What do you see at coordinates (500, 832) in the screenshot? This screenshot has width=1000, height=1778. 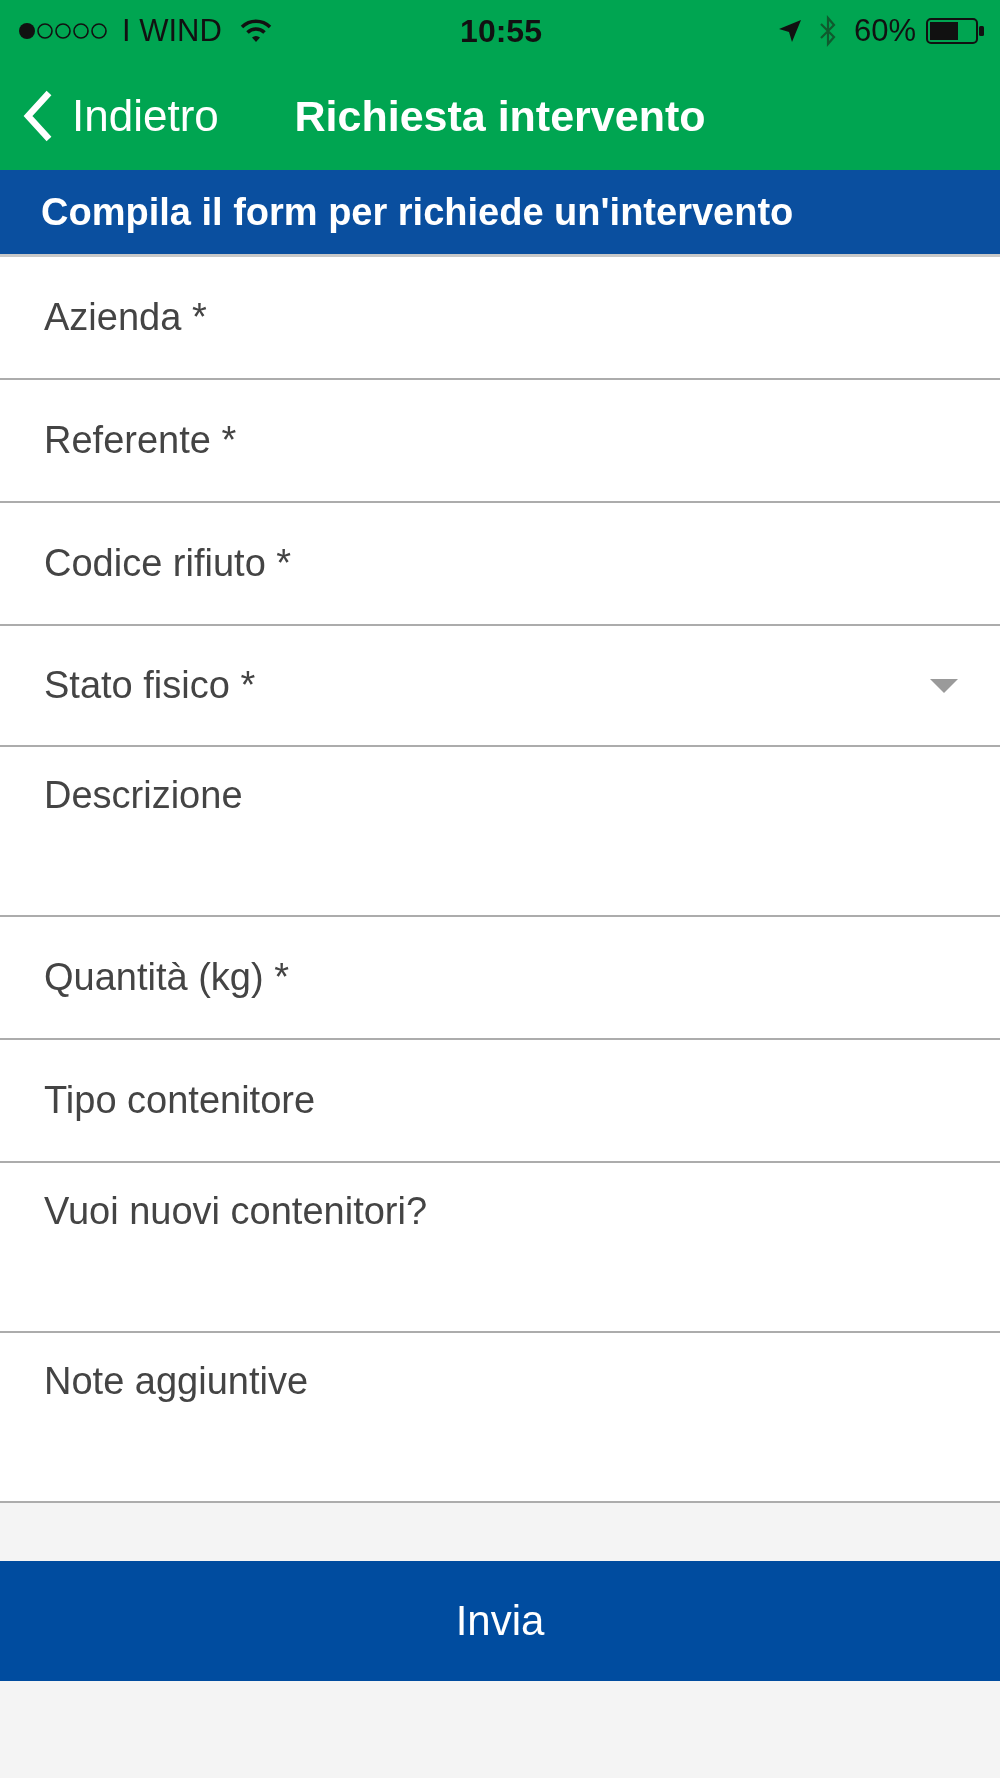 I see `text-area: Descrizione` at bounding box center [500, 832].